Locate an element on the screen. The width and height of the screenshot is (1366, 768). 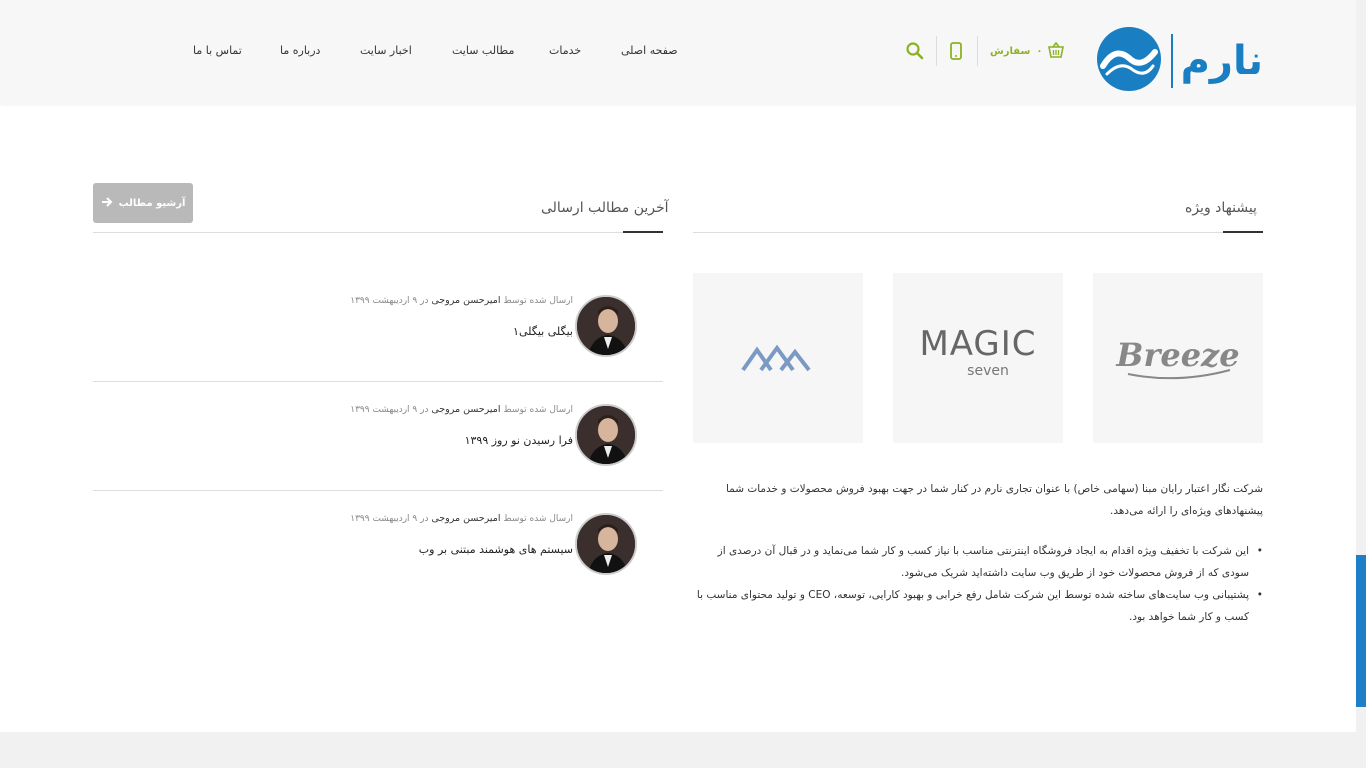
nav-articles: مطالب سایت is located at coordinates (483, 50).